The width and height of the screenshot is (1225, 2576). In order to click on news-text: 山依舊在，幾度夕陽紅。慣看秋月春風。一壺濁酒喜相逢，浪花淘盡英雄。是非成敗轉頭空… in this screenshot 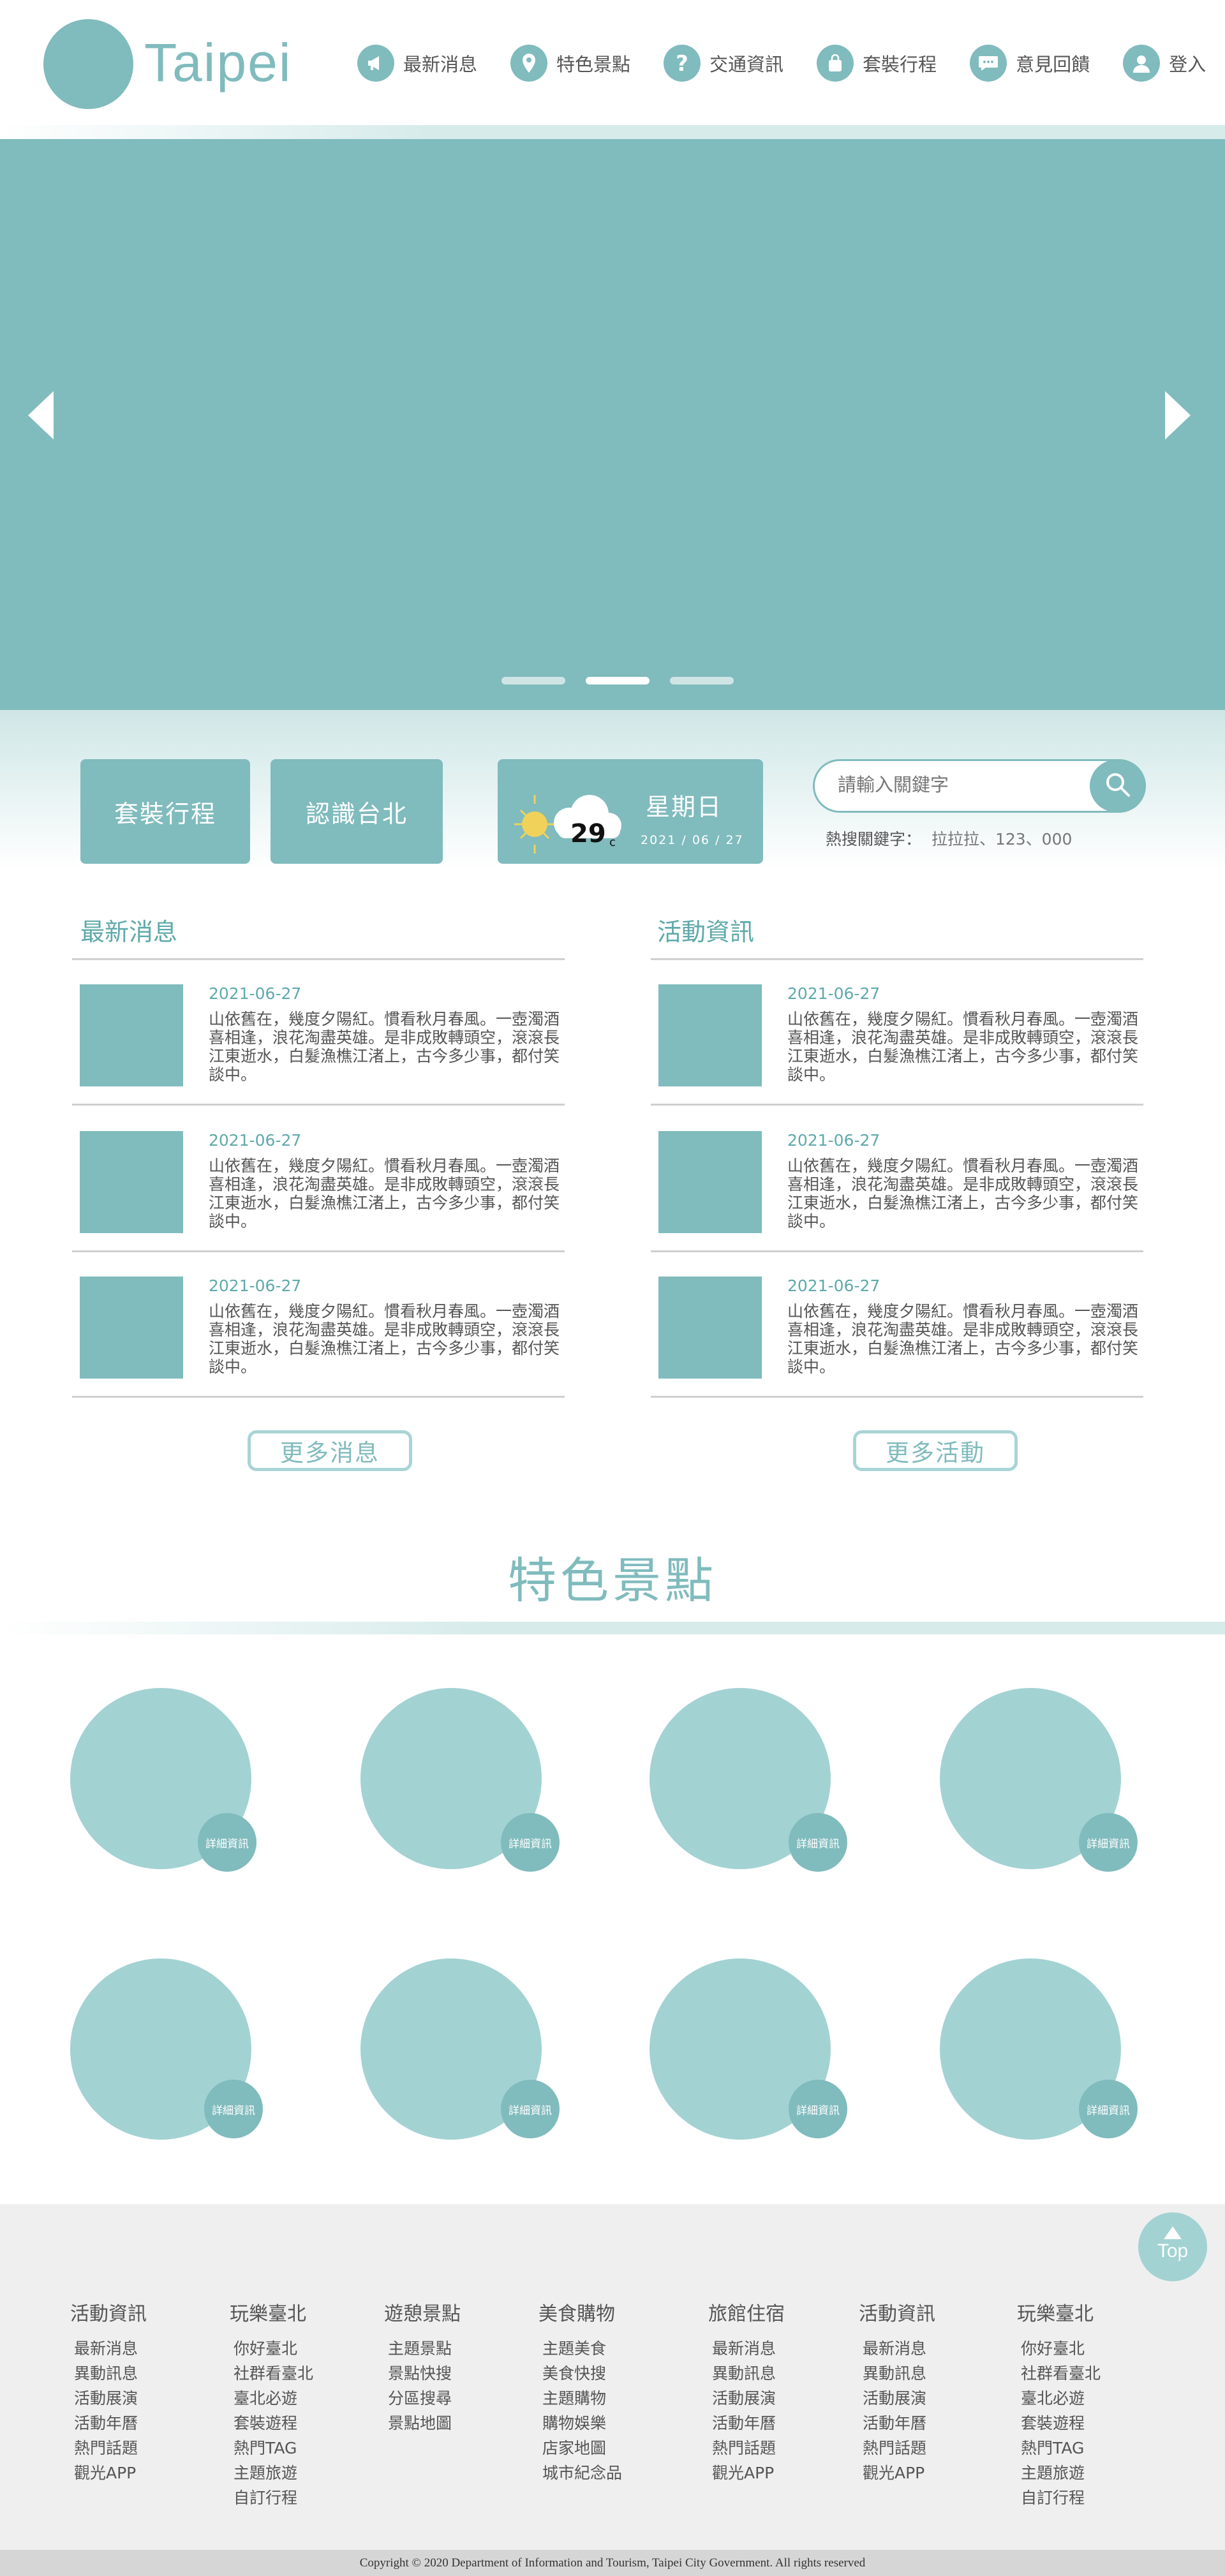, I will do `click(384, 1047)`.